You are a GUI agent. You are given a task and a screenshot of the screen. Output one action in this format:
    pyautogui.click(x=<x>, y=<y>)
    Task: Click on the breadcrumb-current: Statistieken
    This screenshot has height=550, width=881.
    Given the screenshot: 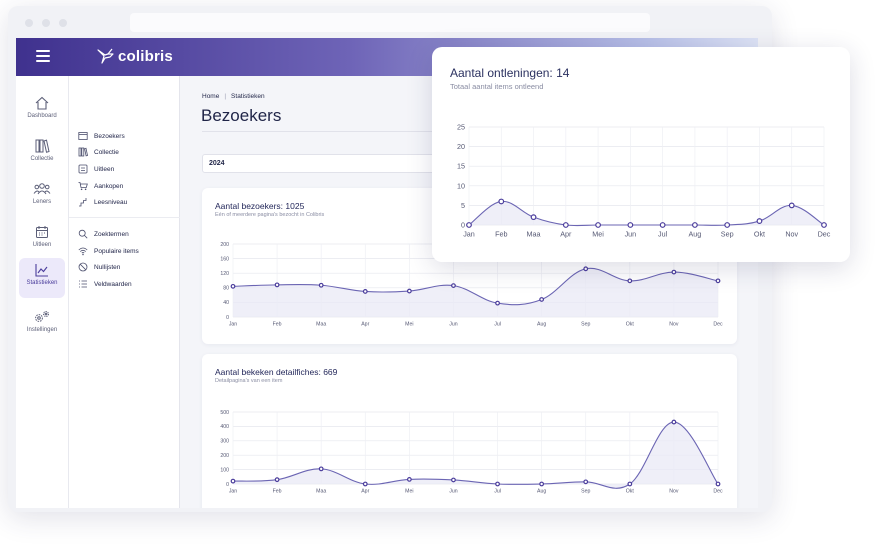 What is the action you would take?
    pyautogui.click(x=248, y=96)
    